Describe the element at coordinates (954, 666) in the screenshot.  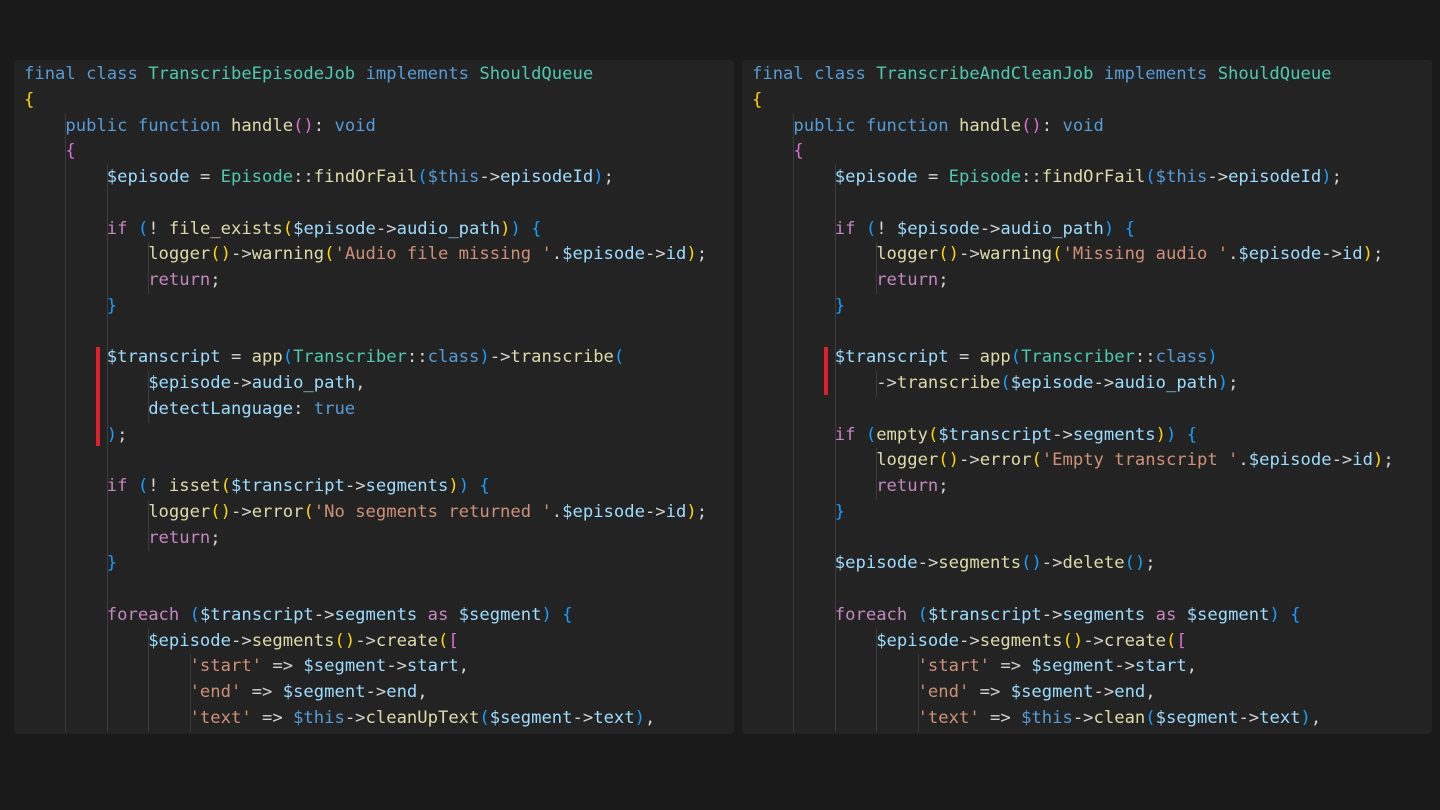
I see `code-token: 'start'` at that location.